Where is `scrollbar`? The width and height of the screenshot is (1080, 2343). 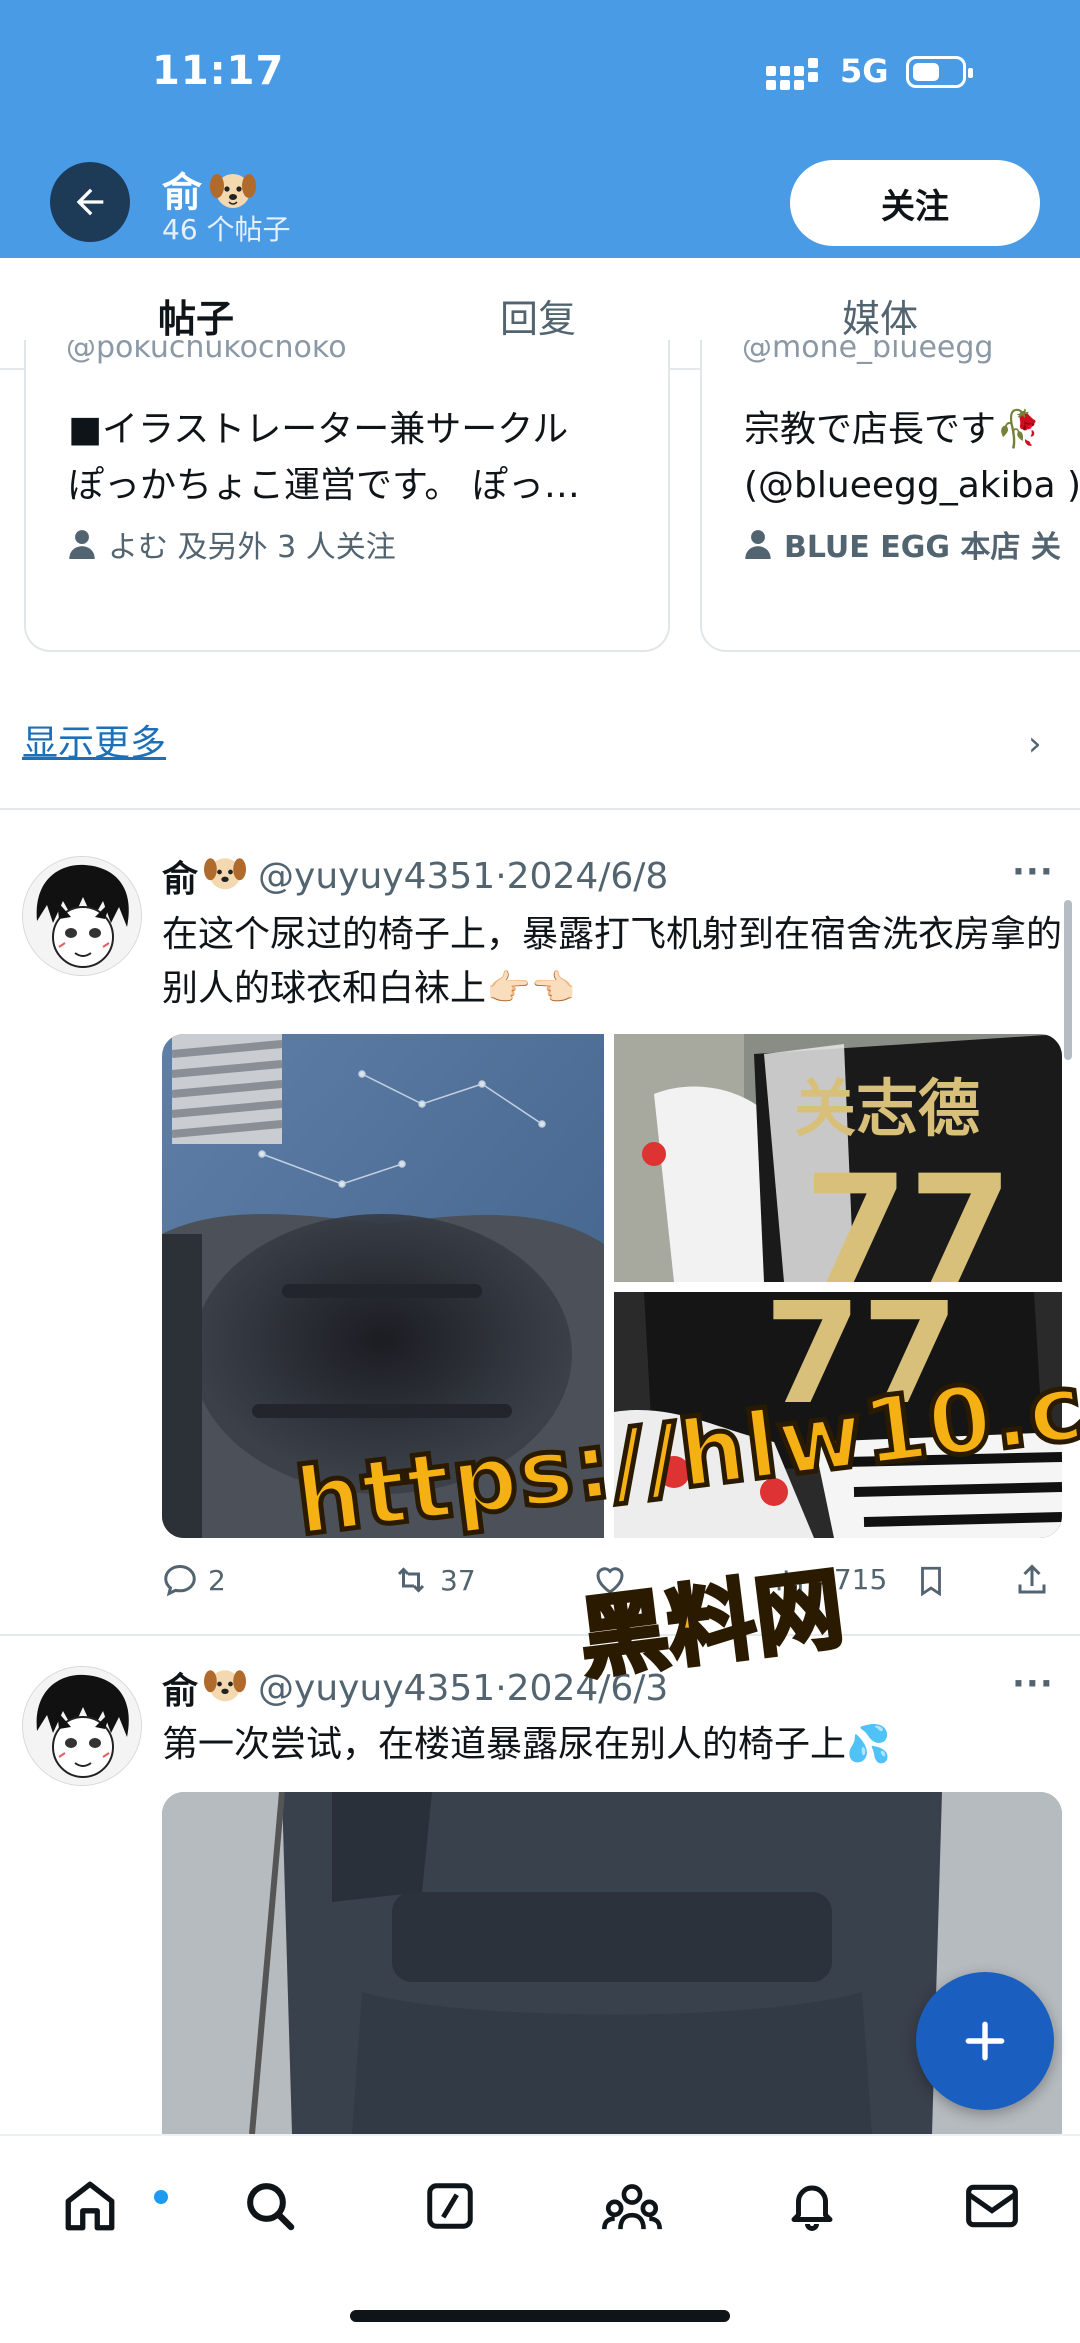
scrollbar is located at coordinates (1068, 980).